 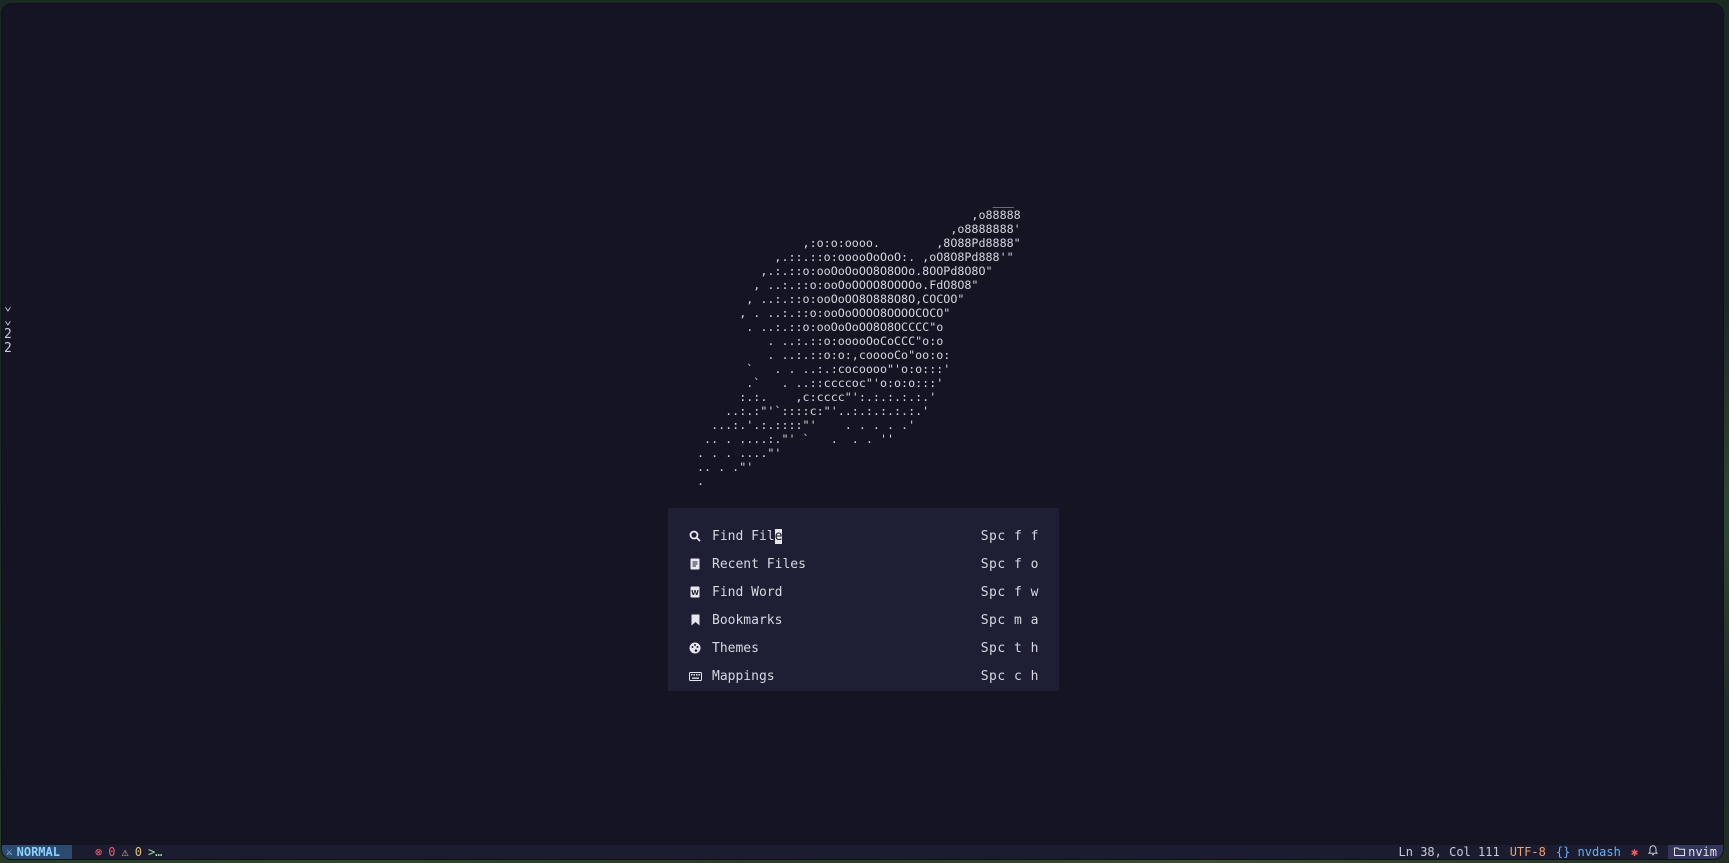 What do you see at coordinates (125, 852) in the screenshot?
I see `warning-icon: ⚠` at bounding box center [125, 852].